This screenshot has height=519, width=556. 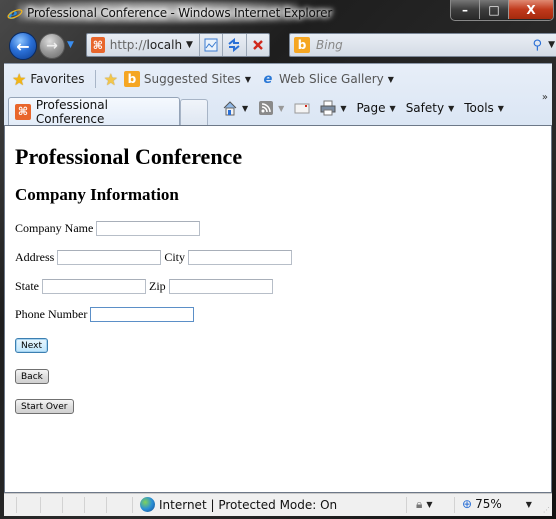 I want to click on search-box: b Bing ⚲ ▼, so click(x=422, y=45).